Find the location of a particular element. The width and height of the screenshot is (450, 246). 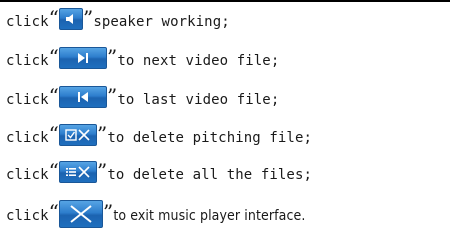

line-description: to next video file; is located at coordinates (198, 61).